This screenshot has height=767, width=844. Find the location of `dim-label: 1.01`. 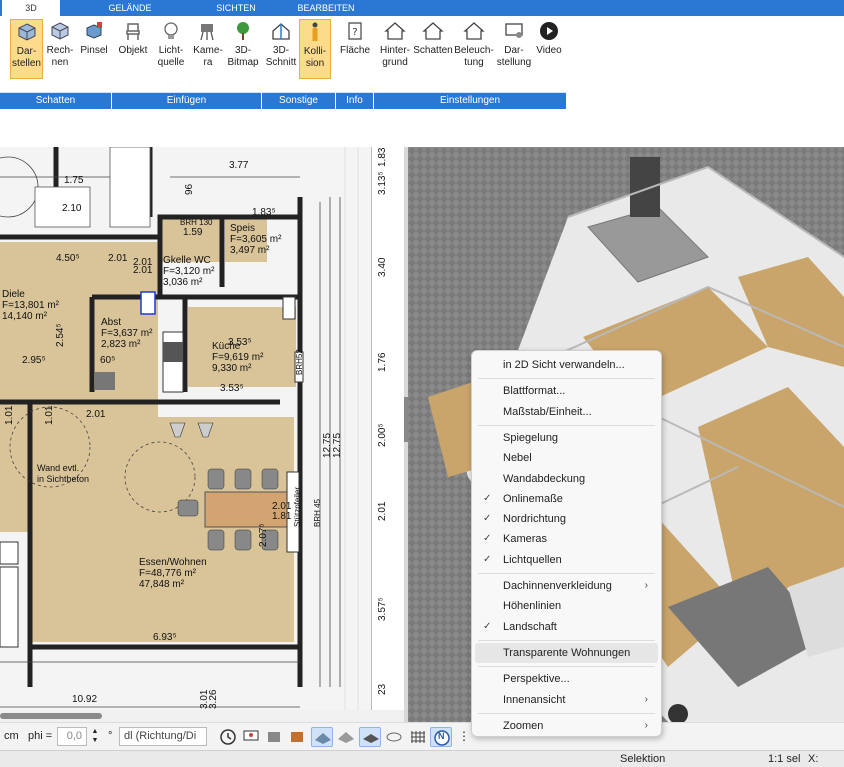

dim-label: 1.01 is located at coordinates (49, 415).